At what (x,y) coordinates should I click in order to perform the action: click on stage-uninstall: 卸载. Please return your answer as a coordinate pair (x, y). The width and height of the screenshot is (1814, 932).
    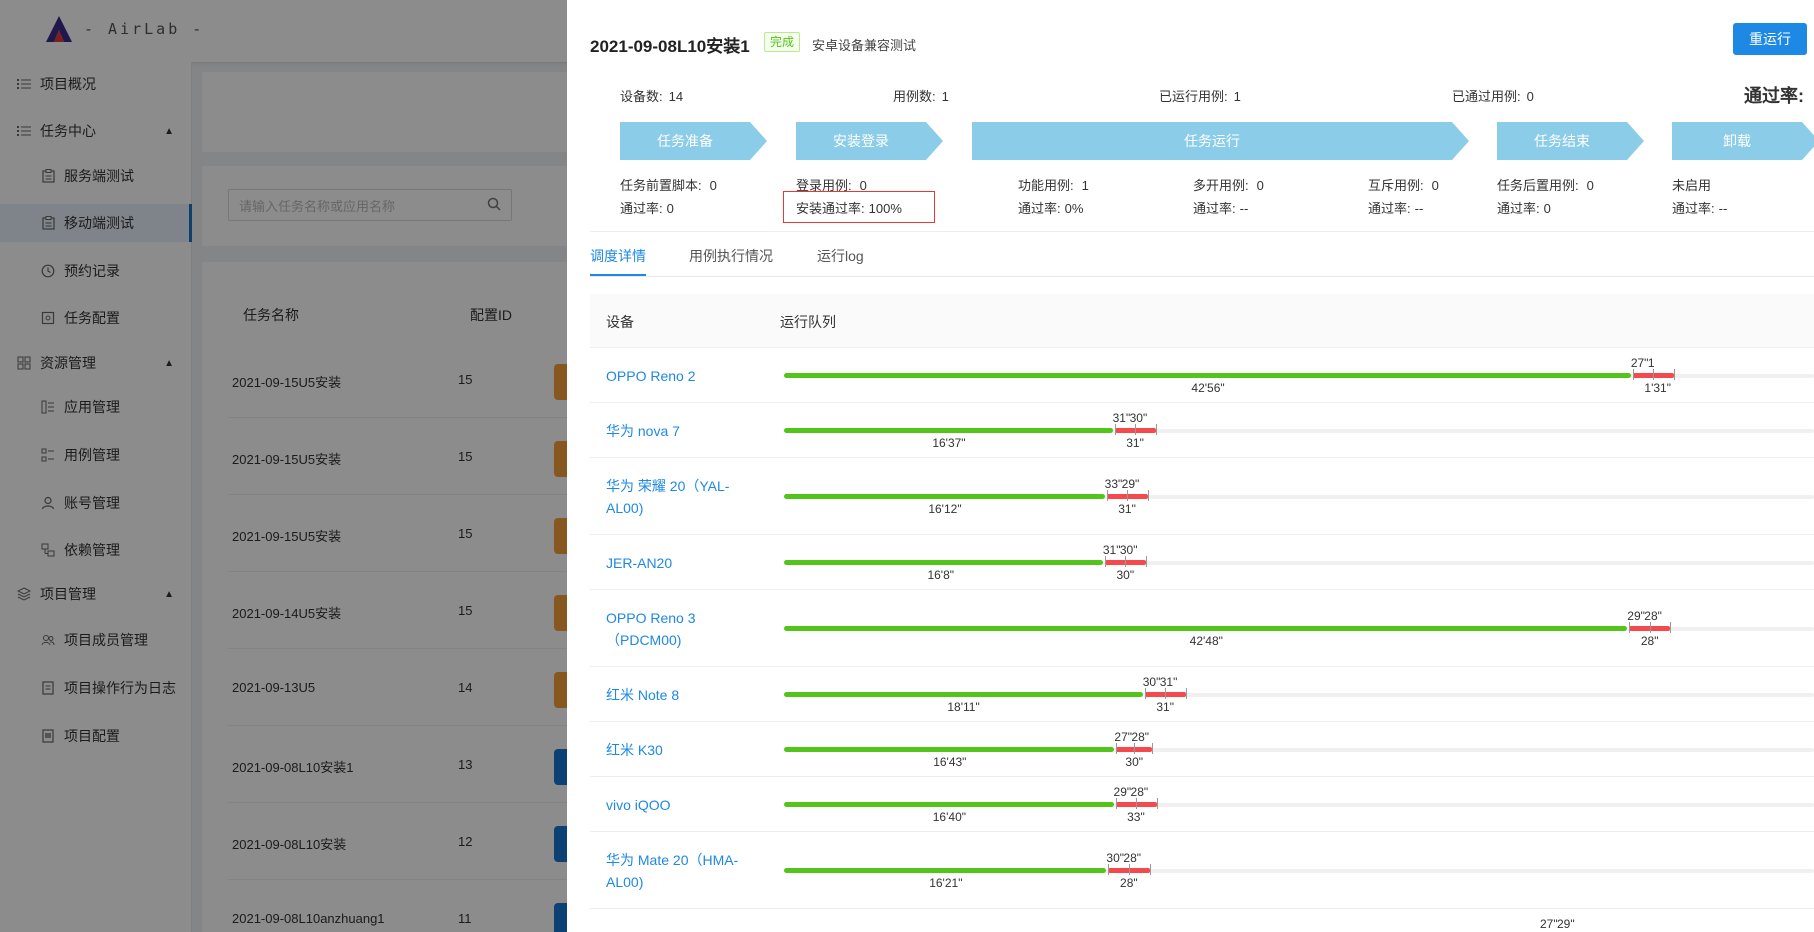
    Looking at the image, I should click on (1743, 141).